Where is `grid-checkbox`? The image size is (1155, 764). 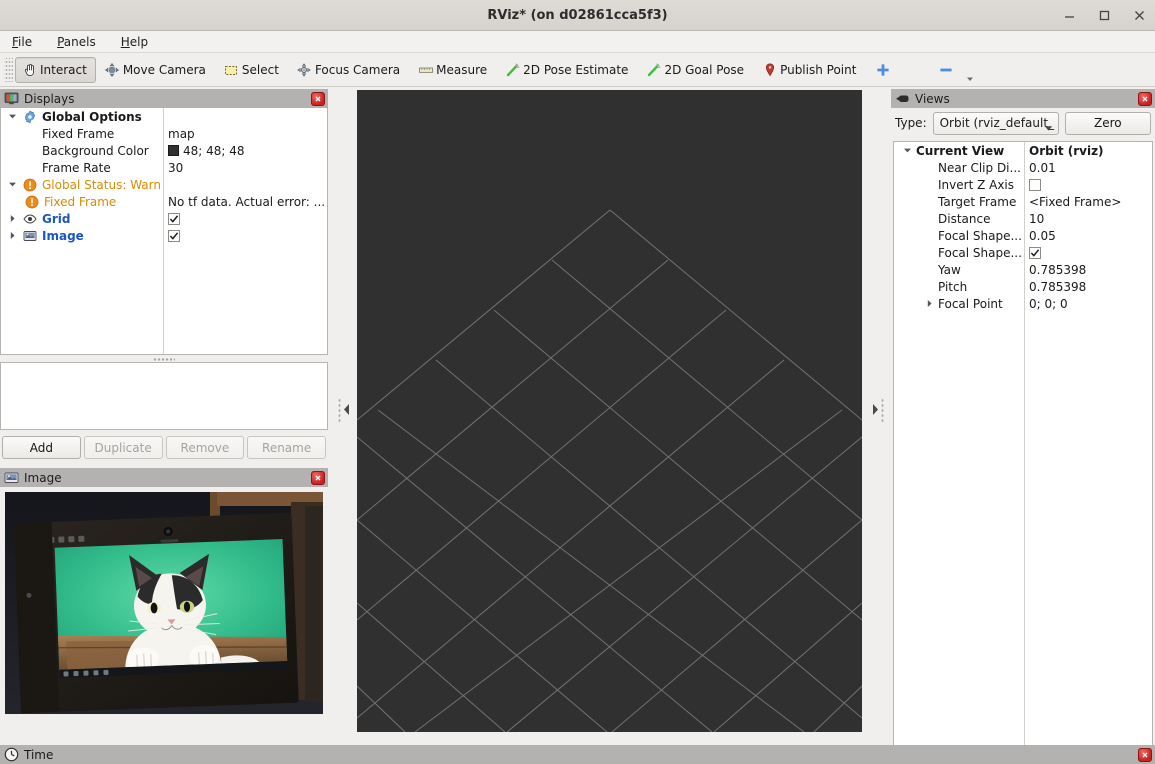 grid-checkbox is located at coordinates (174, 218).